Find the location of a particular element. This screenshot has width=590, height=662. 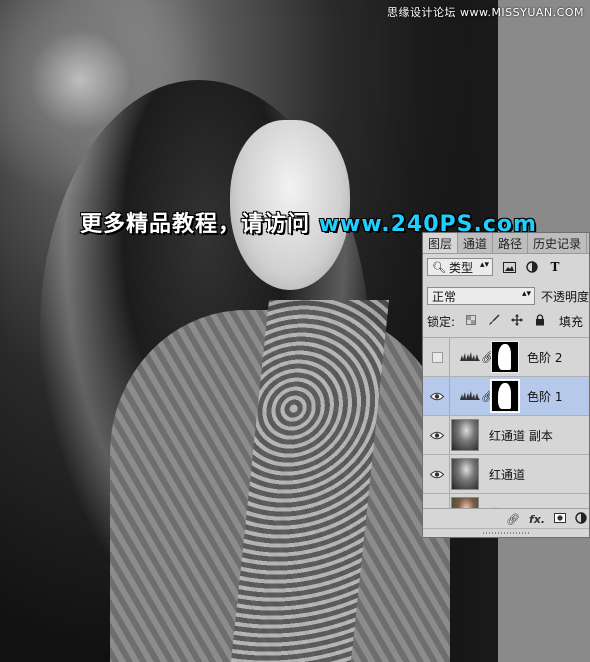

blend-mode-value: 正常 is located at coordinates (444, 296).